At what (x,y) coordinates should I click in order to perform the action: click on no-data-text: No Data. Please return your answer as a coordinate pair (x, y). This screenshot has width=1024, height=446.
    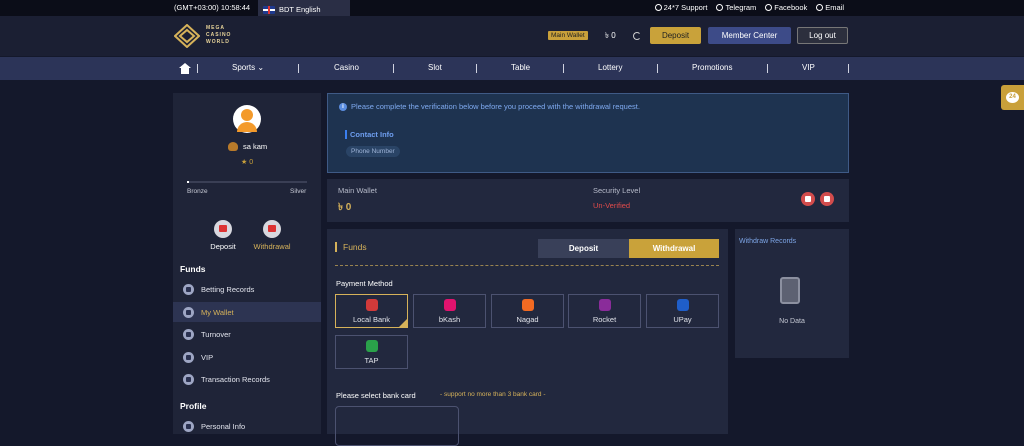
    Looking at the image, I should click on (792, 321).